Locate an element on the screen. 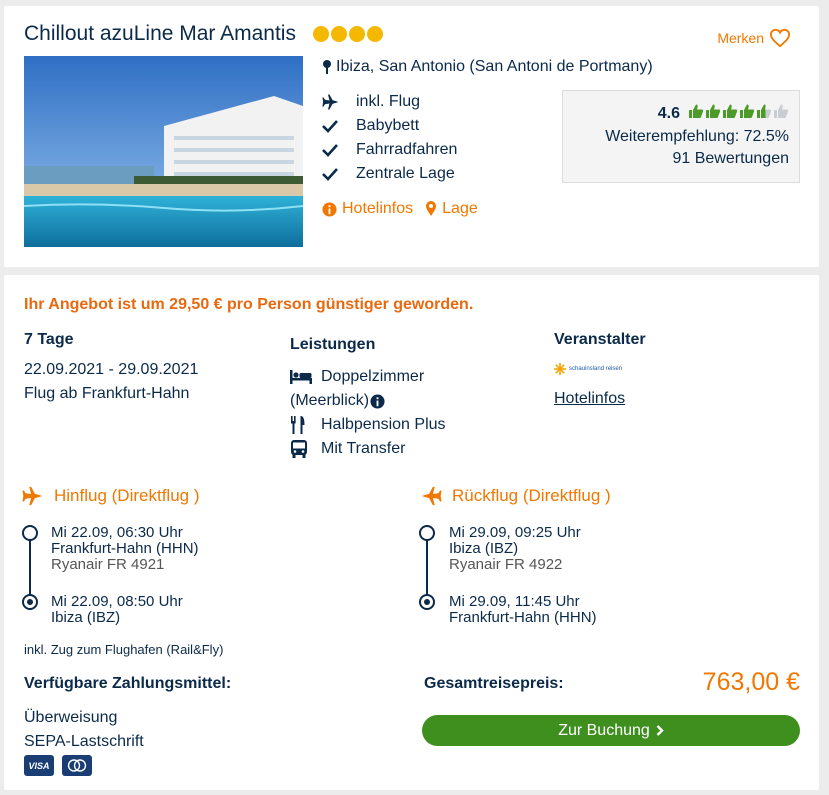  room-type-label: Doppelzimmer is located at coordinates (373, 376).